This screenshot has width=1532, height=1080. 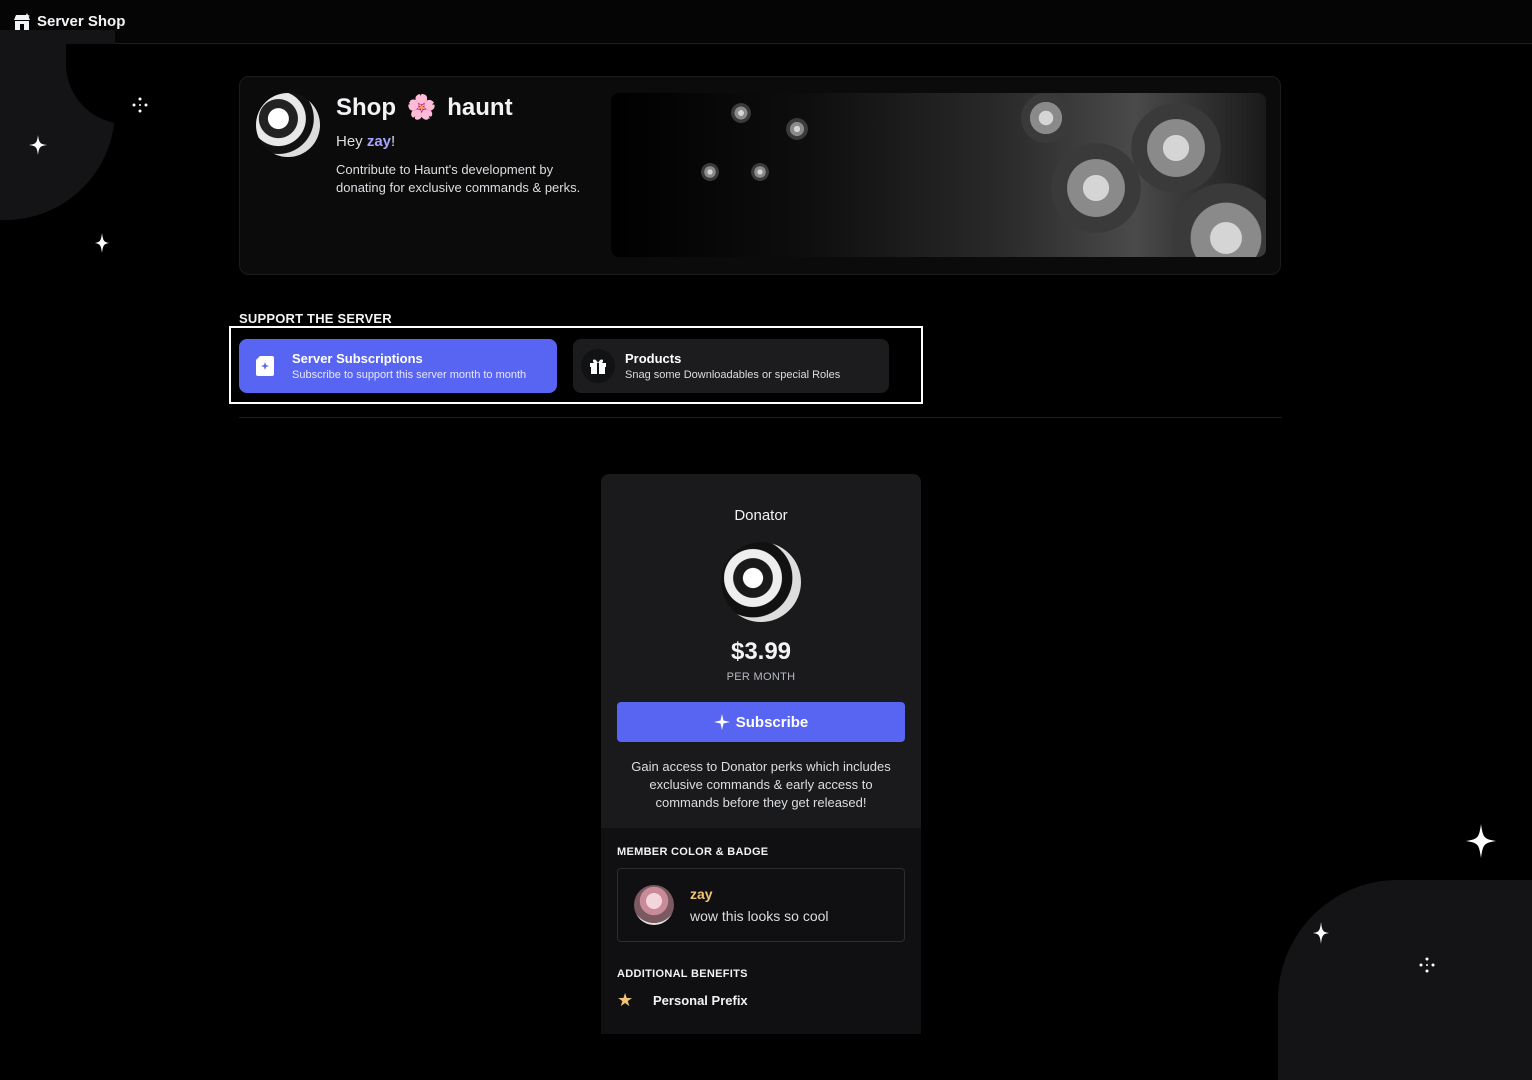 I want to click on benefit-label: Personal Prefix, so click(x=700, y=1000).